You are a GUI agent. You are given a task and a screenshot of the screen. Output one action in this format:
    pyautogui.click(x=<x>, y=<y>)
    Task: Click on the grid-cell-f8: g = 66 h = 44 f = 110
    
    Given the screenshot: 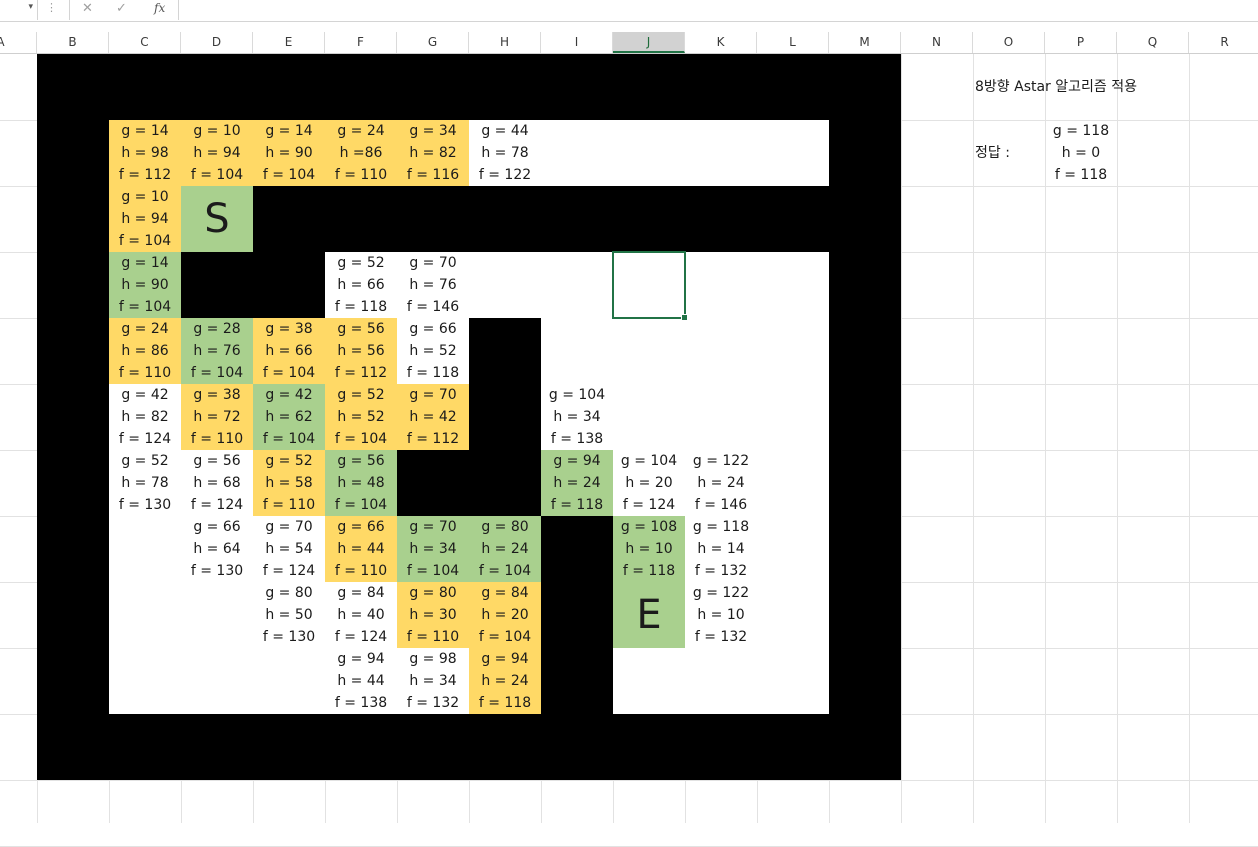 What is the action you would take?
    pyautogui.click(x=361, y=549)
    